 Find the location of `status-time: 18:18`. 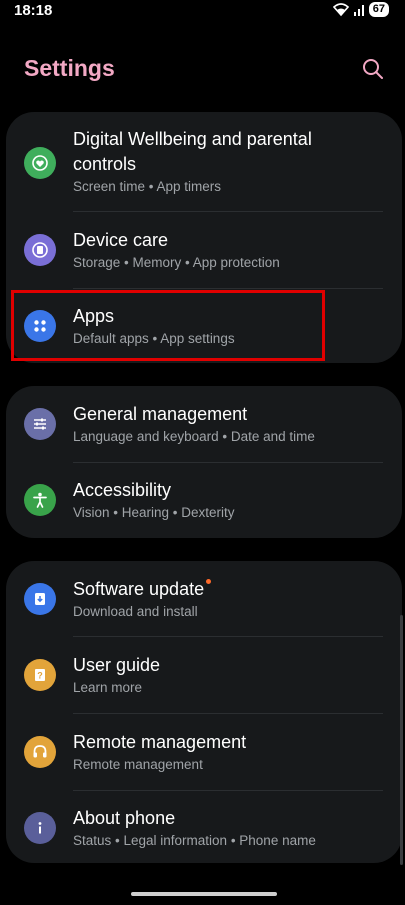

status-time: 18:18 is located at coordinates (33, 10).